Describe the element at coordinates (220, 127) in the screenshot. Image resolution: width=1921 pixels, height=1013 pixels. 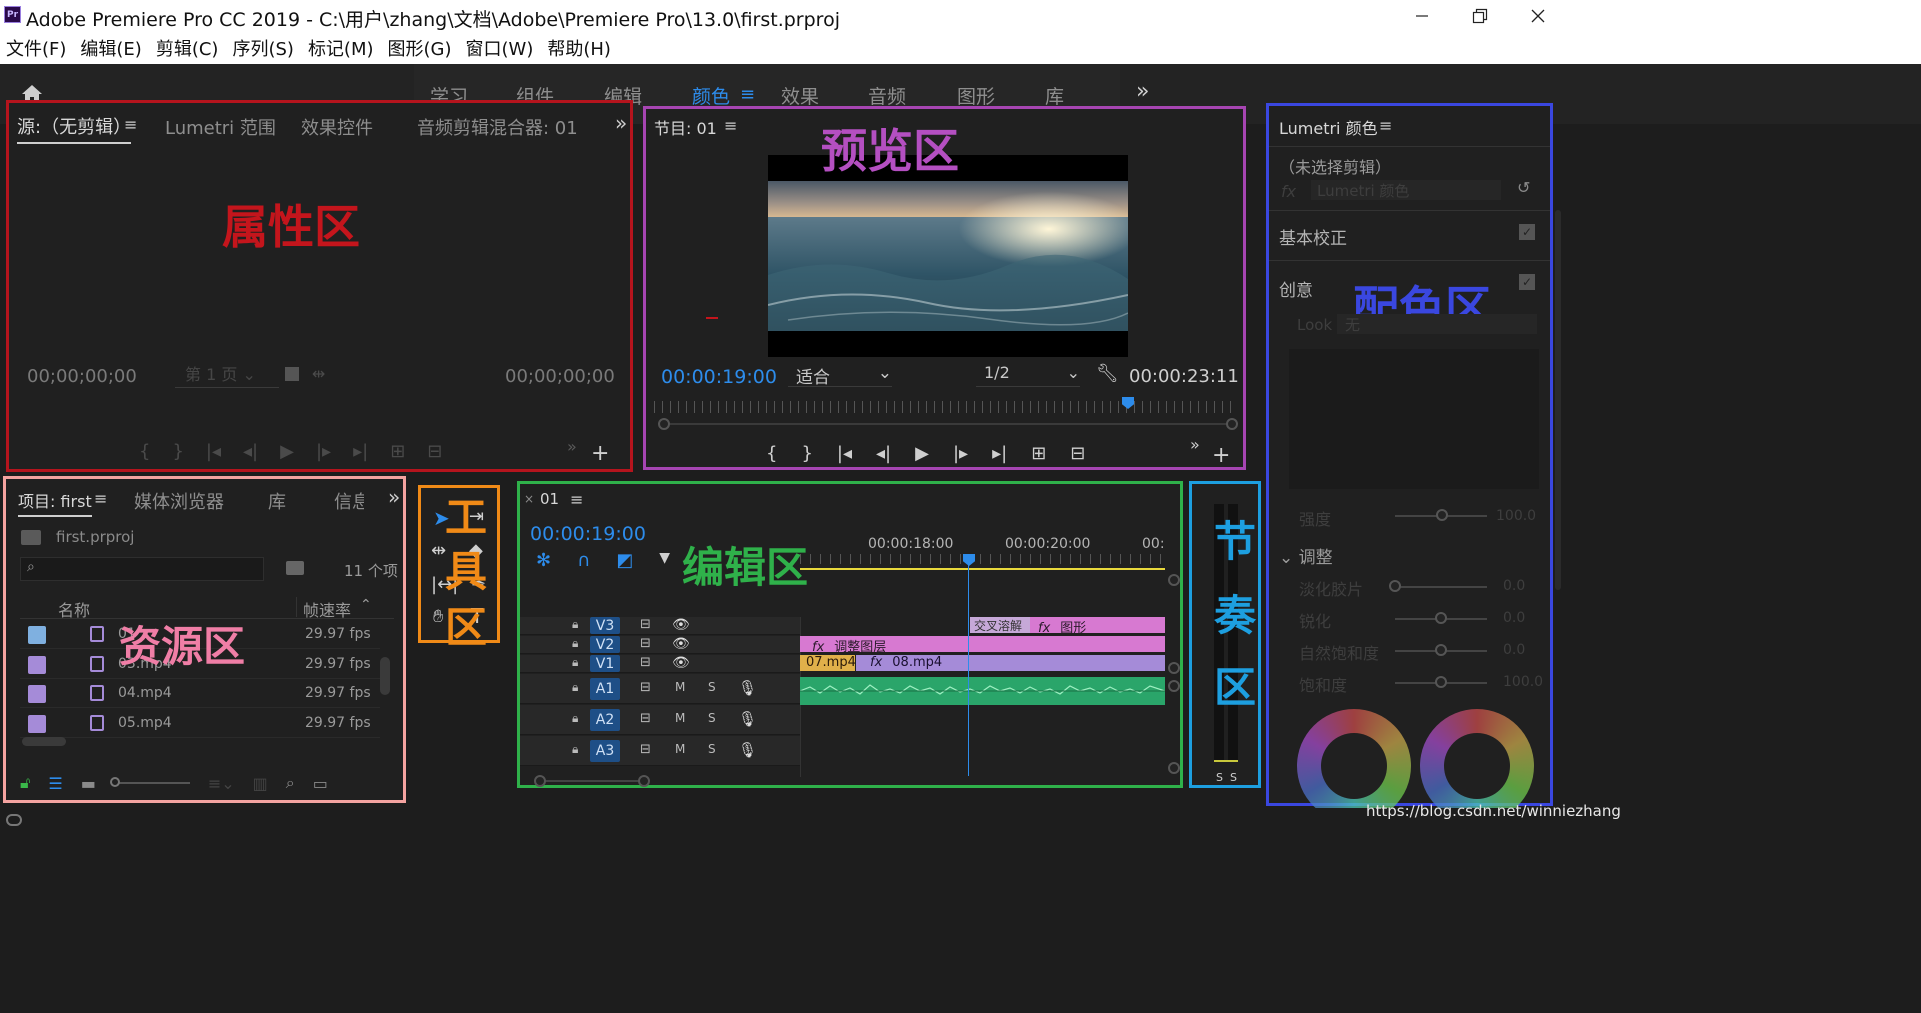
I see `tab-lumetri-scopes: Lumetri 范围` at that location.